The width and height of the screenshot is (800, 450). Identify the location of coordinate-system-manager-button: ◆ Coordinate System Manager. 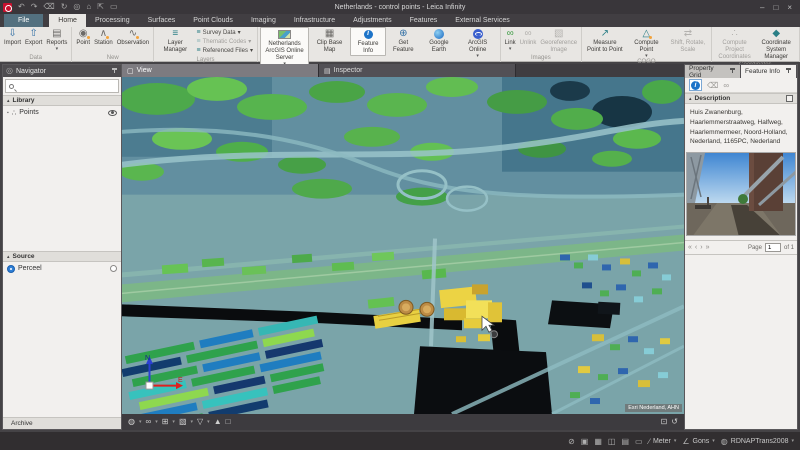
(776, 44).